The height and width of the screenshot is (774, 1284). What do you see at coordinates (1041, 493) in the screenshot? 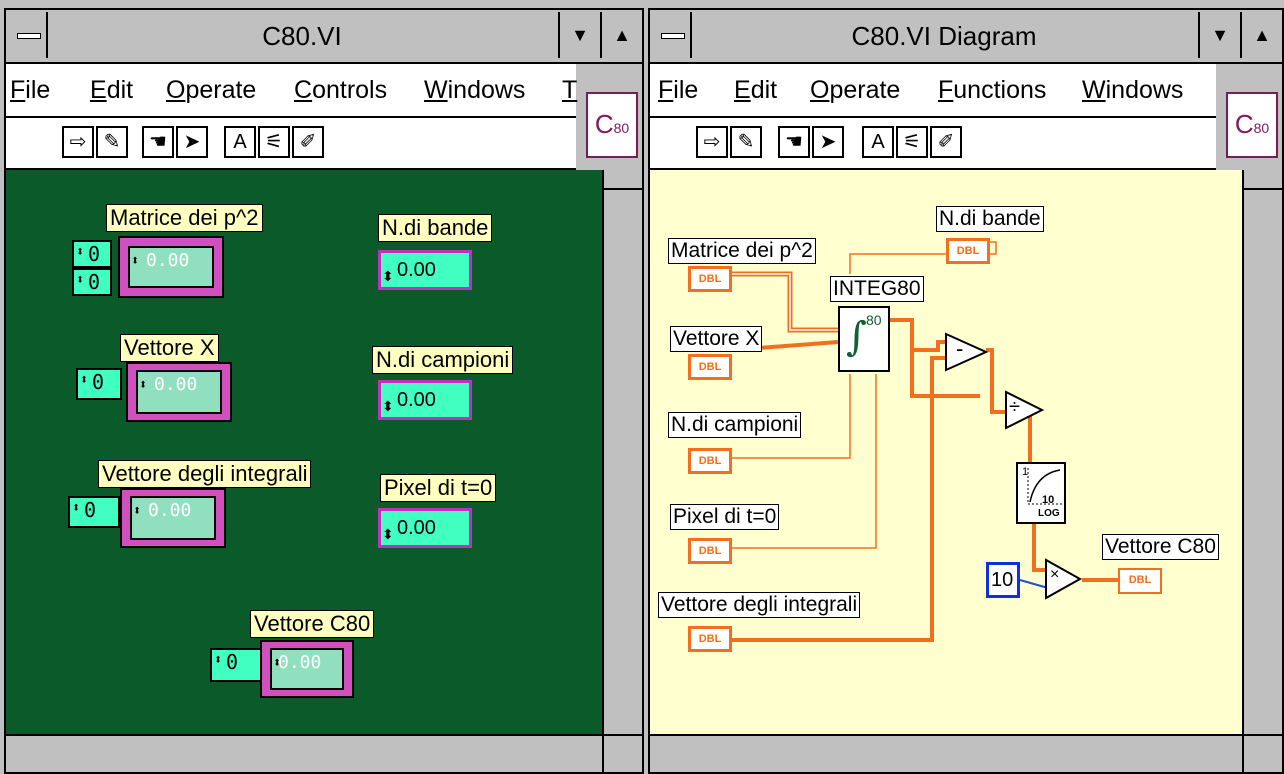
I see `log10-function: 1 10 LOG` at bounding box center [1041, 493].